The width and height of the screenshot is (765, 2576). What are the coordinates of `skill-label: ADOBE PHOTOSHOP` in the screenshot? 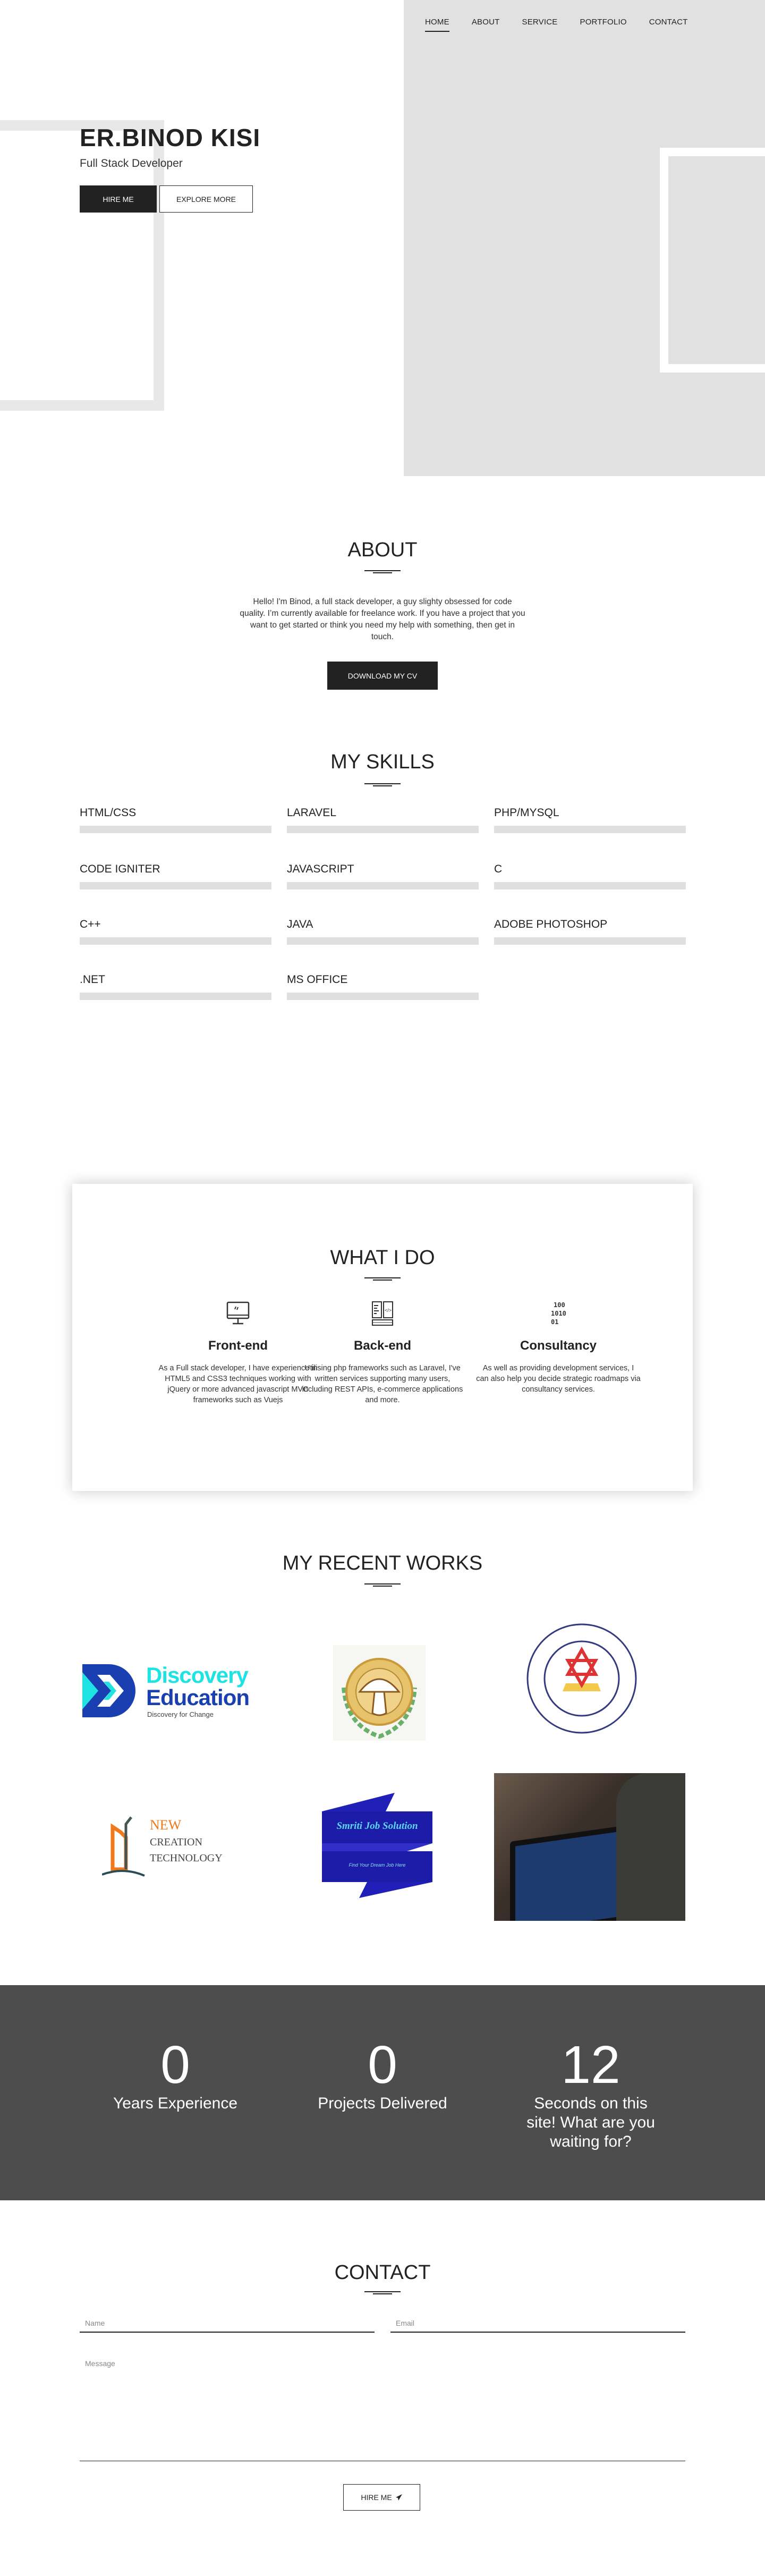 It's located at (551, 924).